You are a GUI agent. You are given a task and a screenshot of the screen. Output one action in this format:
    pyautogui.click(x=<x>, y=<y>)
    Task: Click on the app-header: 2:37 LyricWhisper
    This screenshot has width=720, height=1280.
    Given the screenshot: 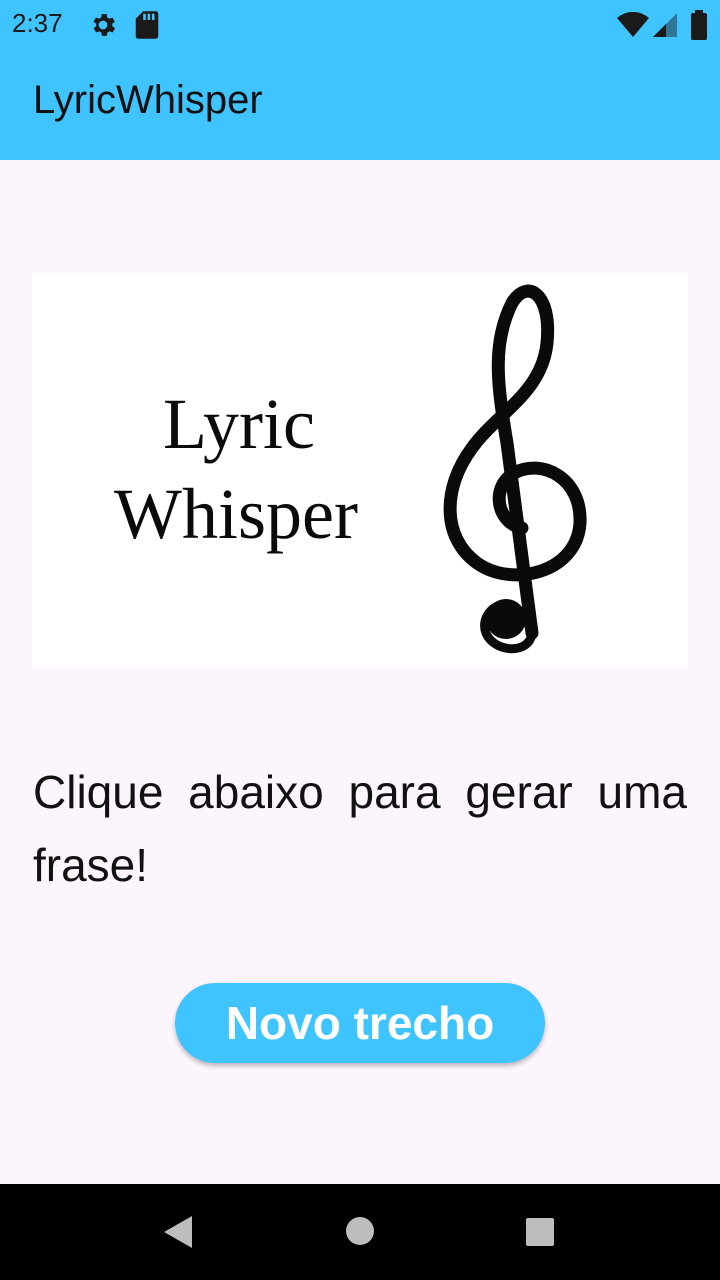 What is the action you would take?
    pyautogui.click(x=360, y=80)
    